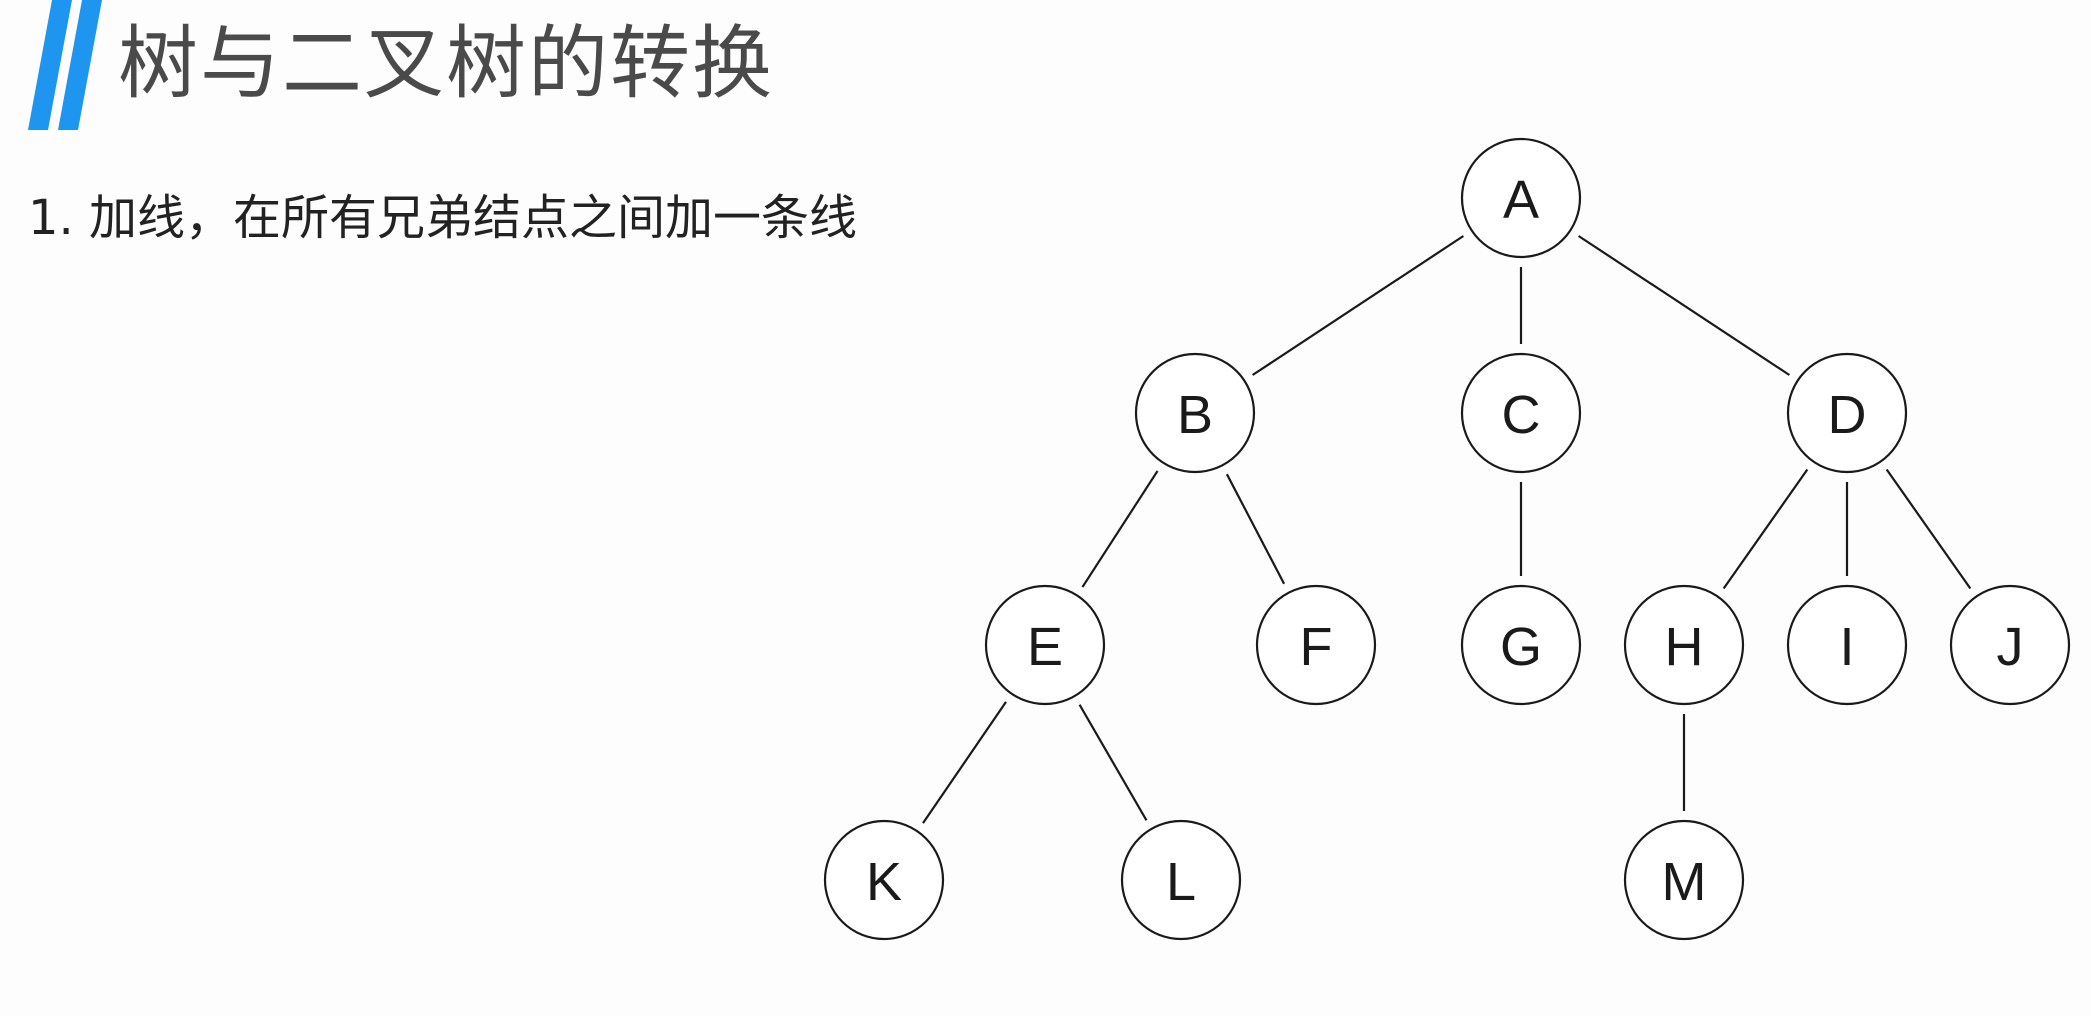  I want to click on tree-node-f: F, so click(1316, 645).